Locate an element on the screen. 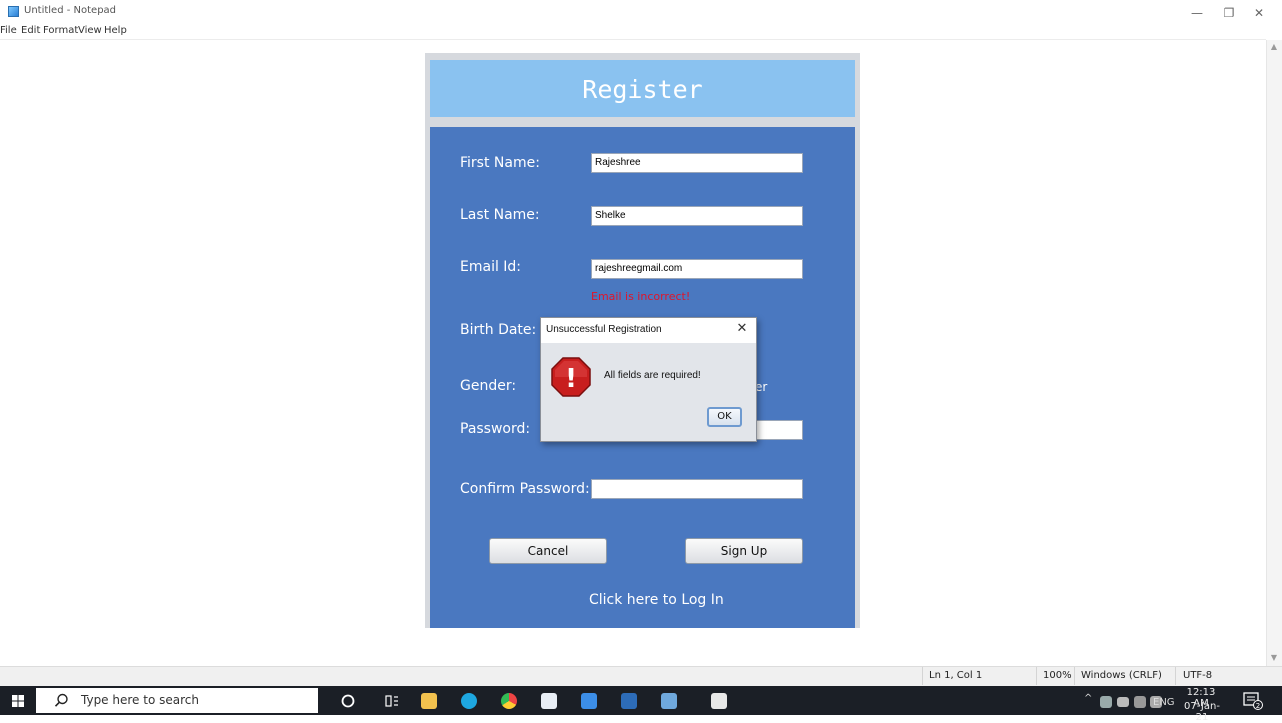 The image size is (1282, 723). menu-view: View is located at coordinates (90, 30).